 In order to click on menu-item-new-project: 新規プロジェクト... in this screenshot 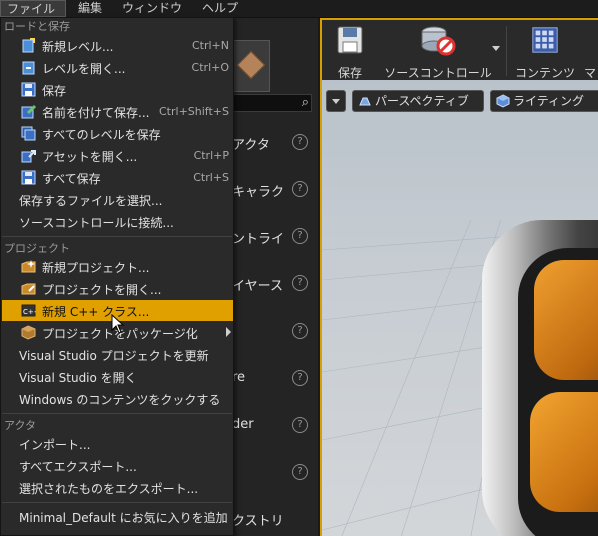, I will do `click(117, 266)`.